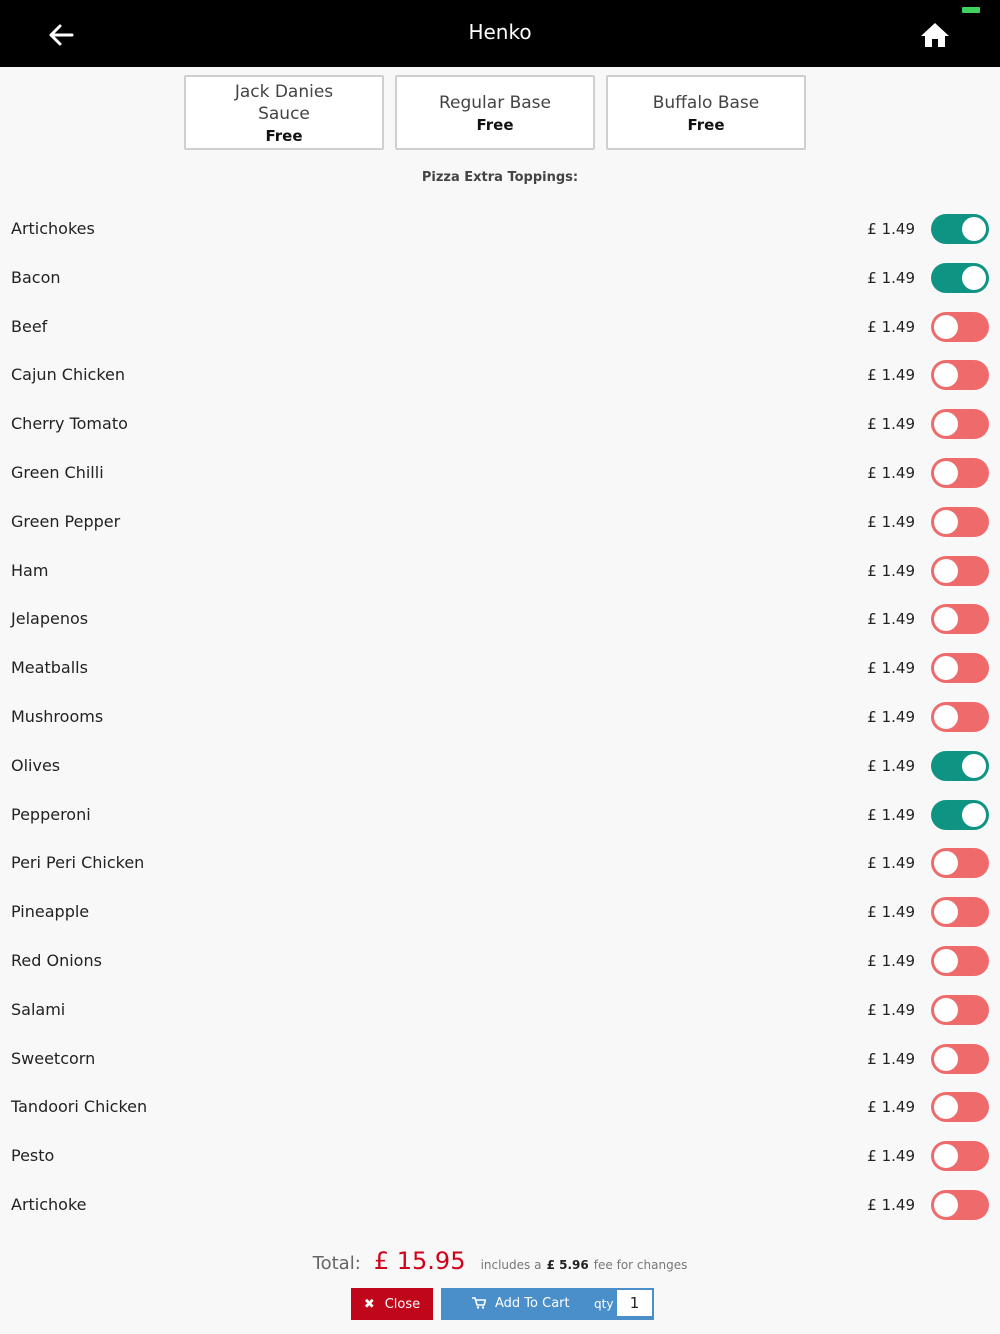 This screenshot has height=1334, width=1000. I want to click on option-jack-danies-sauce: Jack Danies Sauce Free, so click(284, 112).